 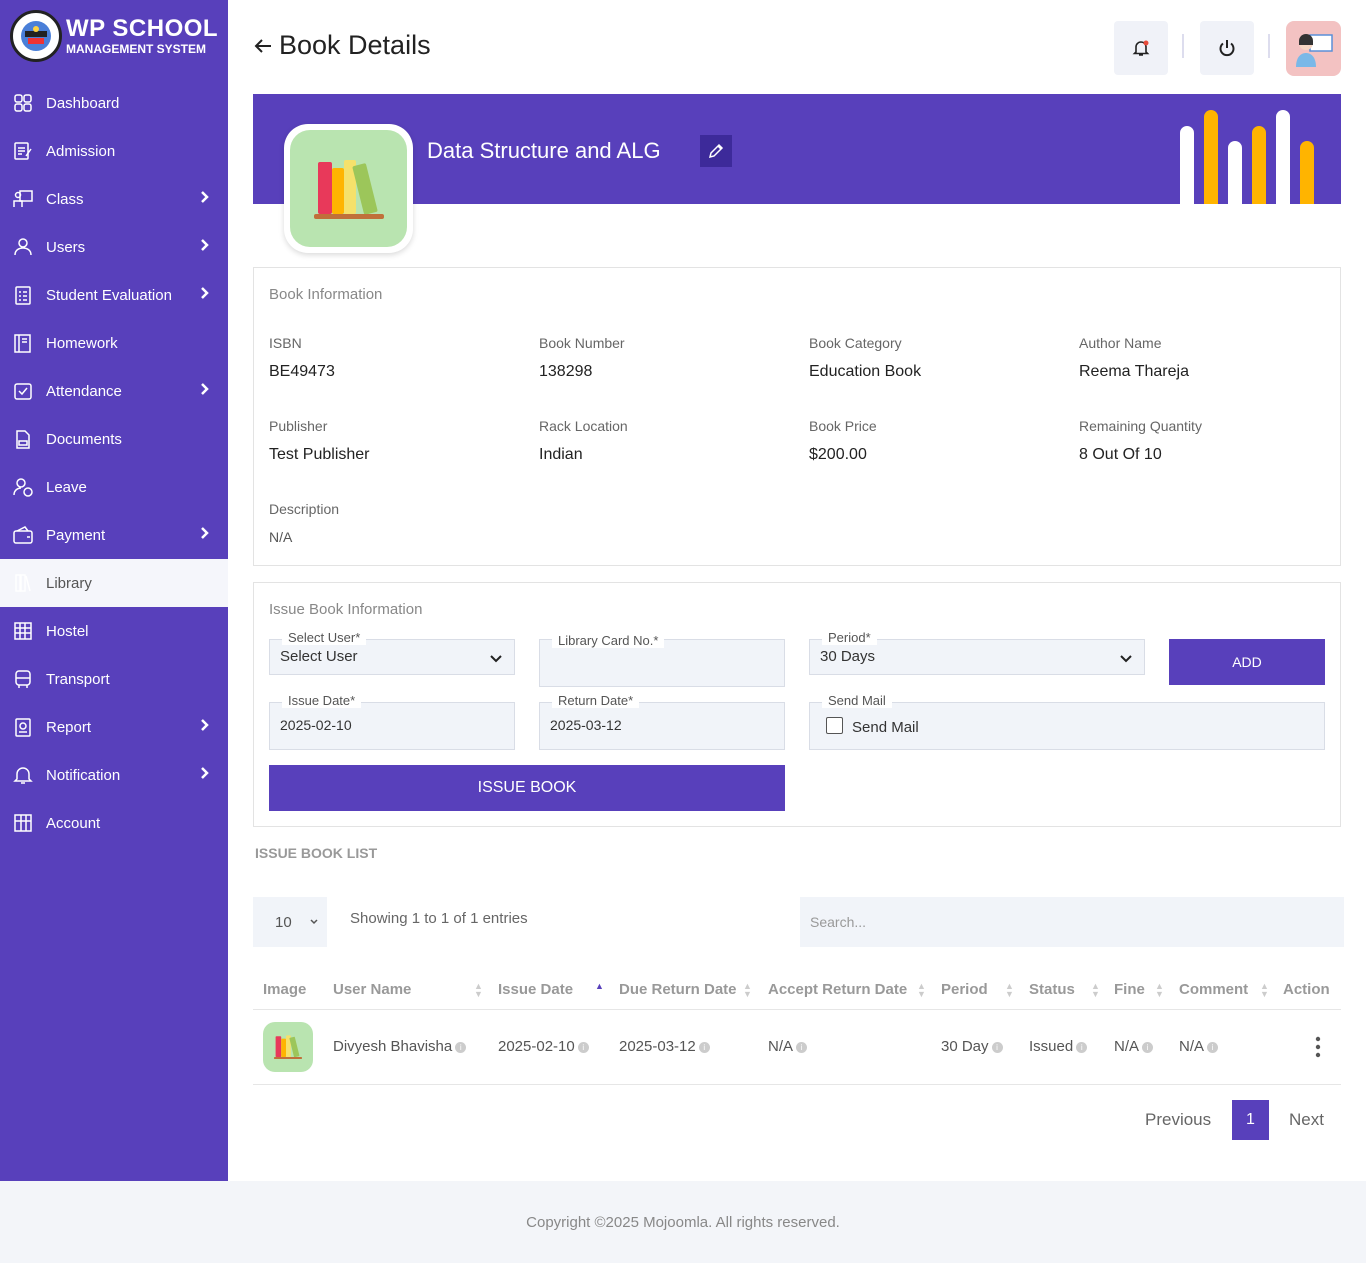 What do you see at coordinates (23, 535) in the screenshot?
I see `payment-icon` at bounding box center [23, 535].